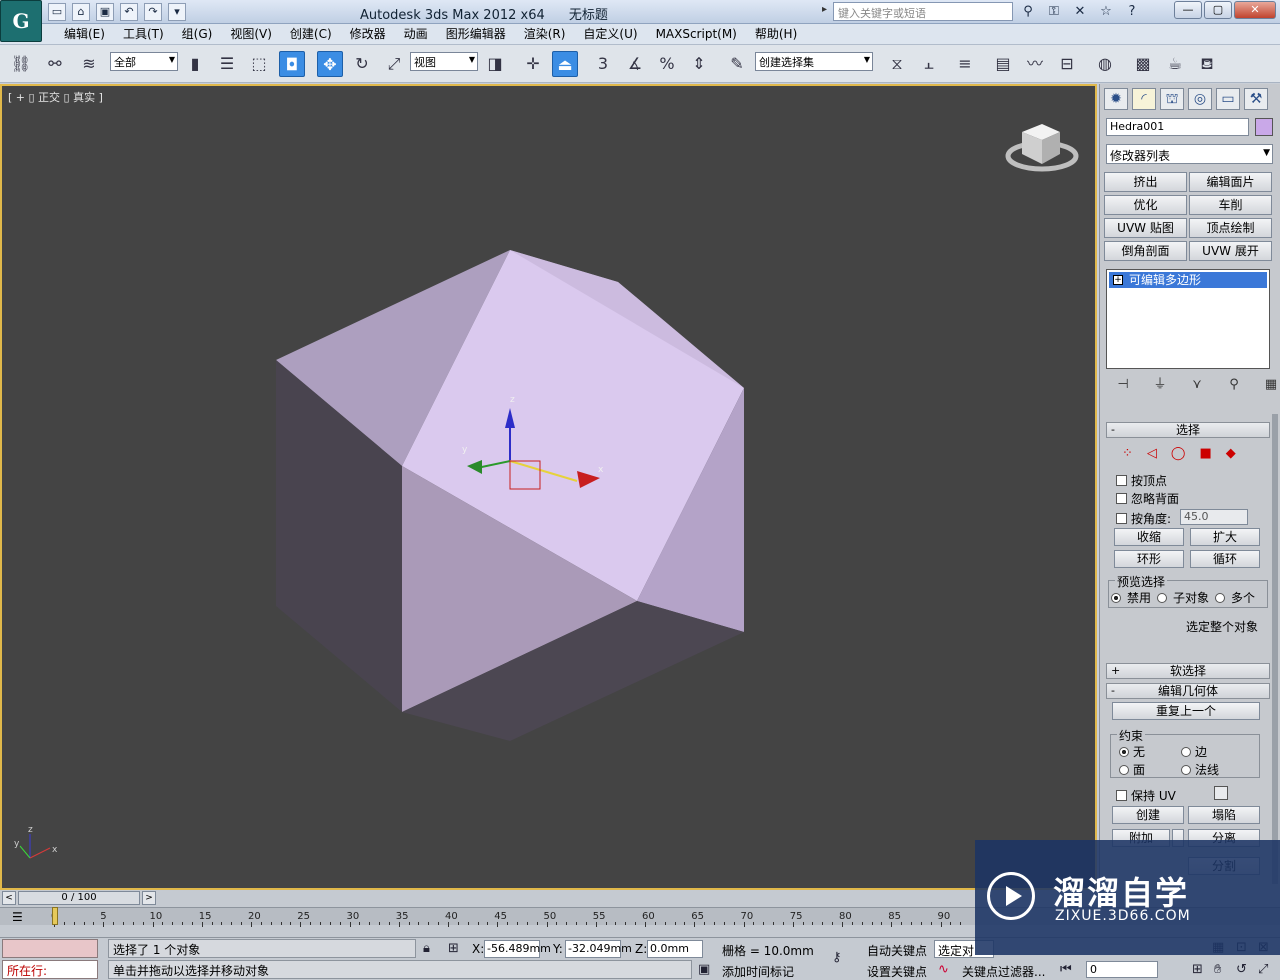 Image resolution: width=1280 pixels, height=980 pixels. What do you see at coordinates (517, 949) in the screenshot?
I see `x-coordinate-field: -56.489mm` at bounding box center [517, 949].